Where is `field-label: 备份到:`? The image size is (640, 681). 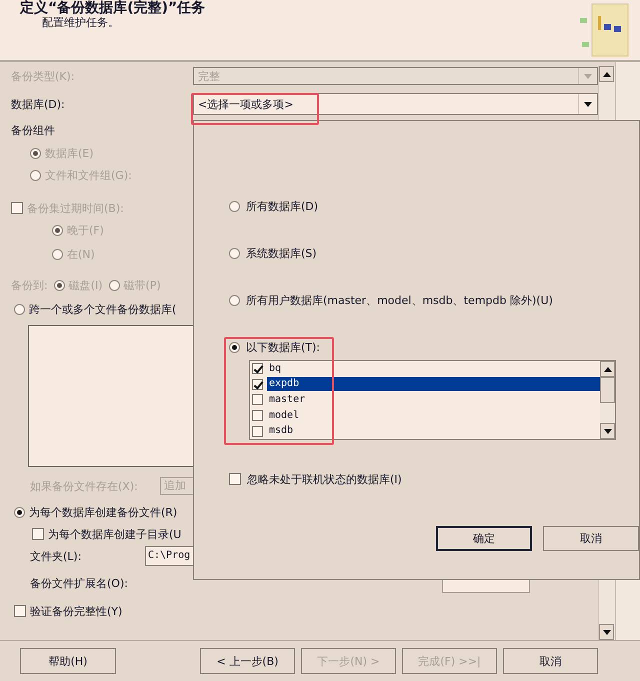
field-label: 备份到: is located at coordinates (29, 285).